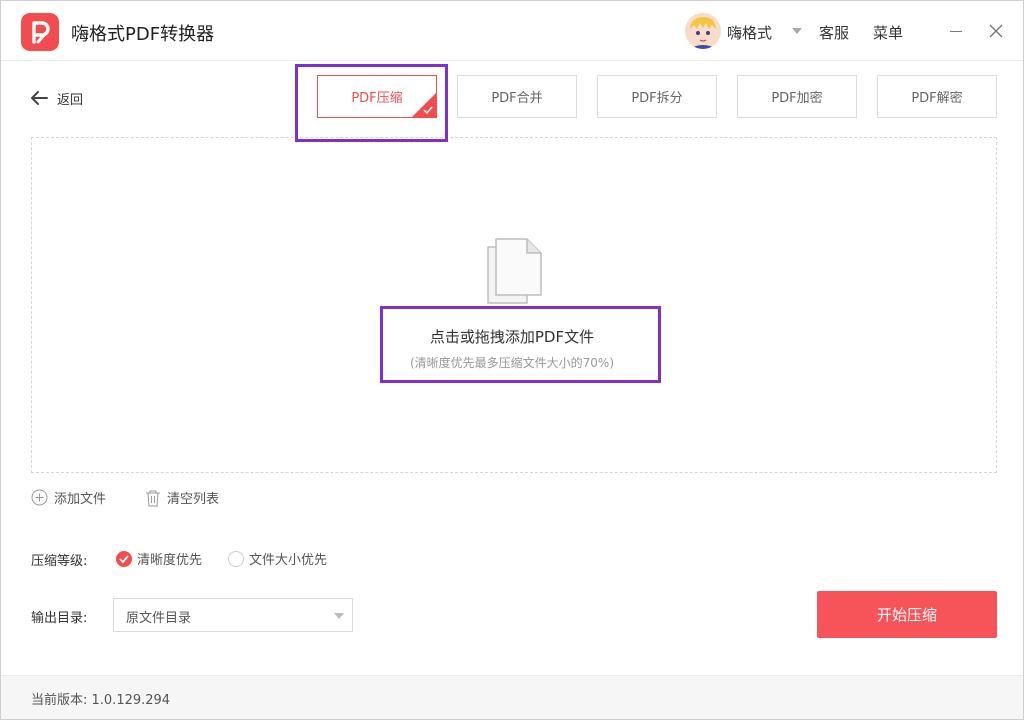 The height and width of the screenshot is (720, 1024). Describe the element at coordinates (170, 560) in the screenshot. I see `radio-label: 清晰度优先` at that location.